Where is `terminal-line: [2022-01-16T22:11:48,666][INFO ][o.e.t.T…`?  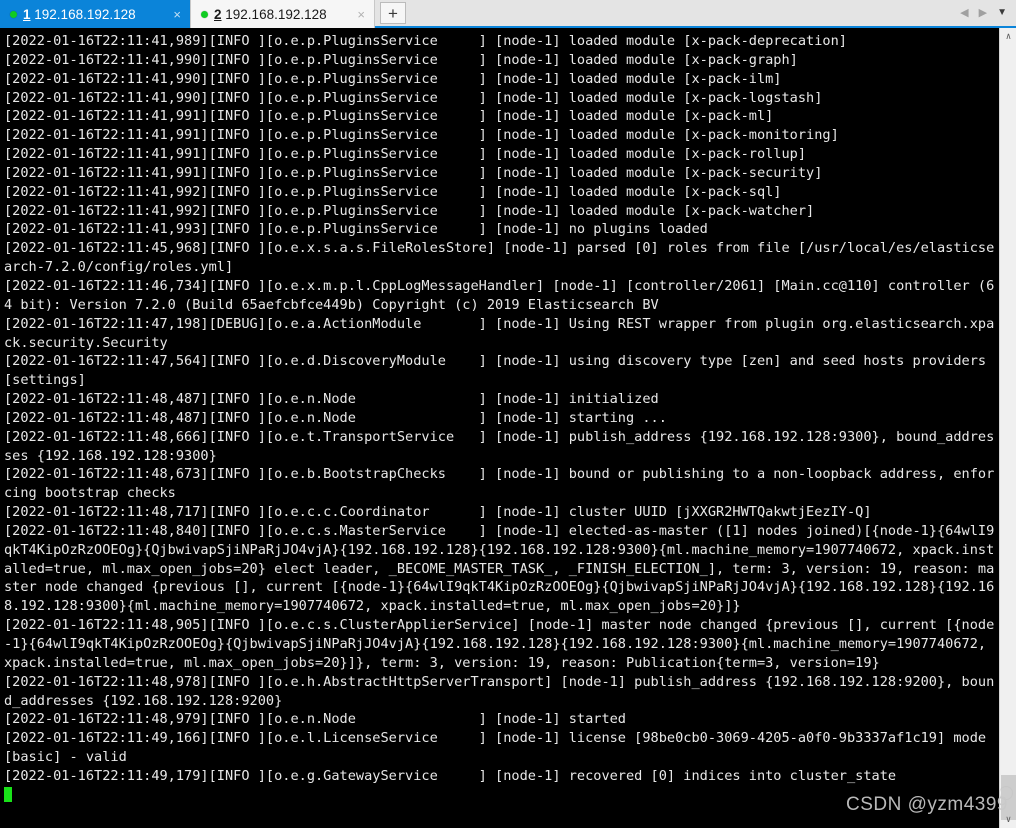 terminal-line: [2022-01-16T22:11:48,666][INFO ][o.e.t.T… is located at coordinates (499, 446).